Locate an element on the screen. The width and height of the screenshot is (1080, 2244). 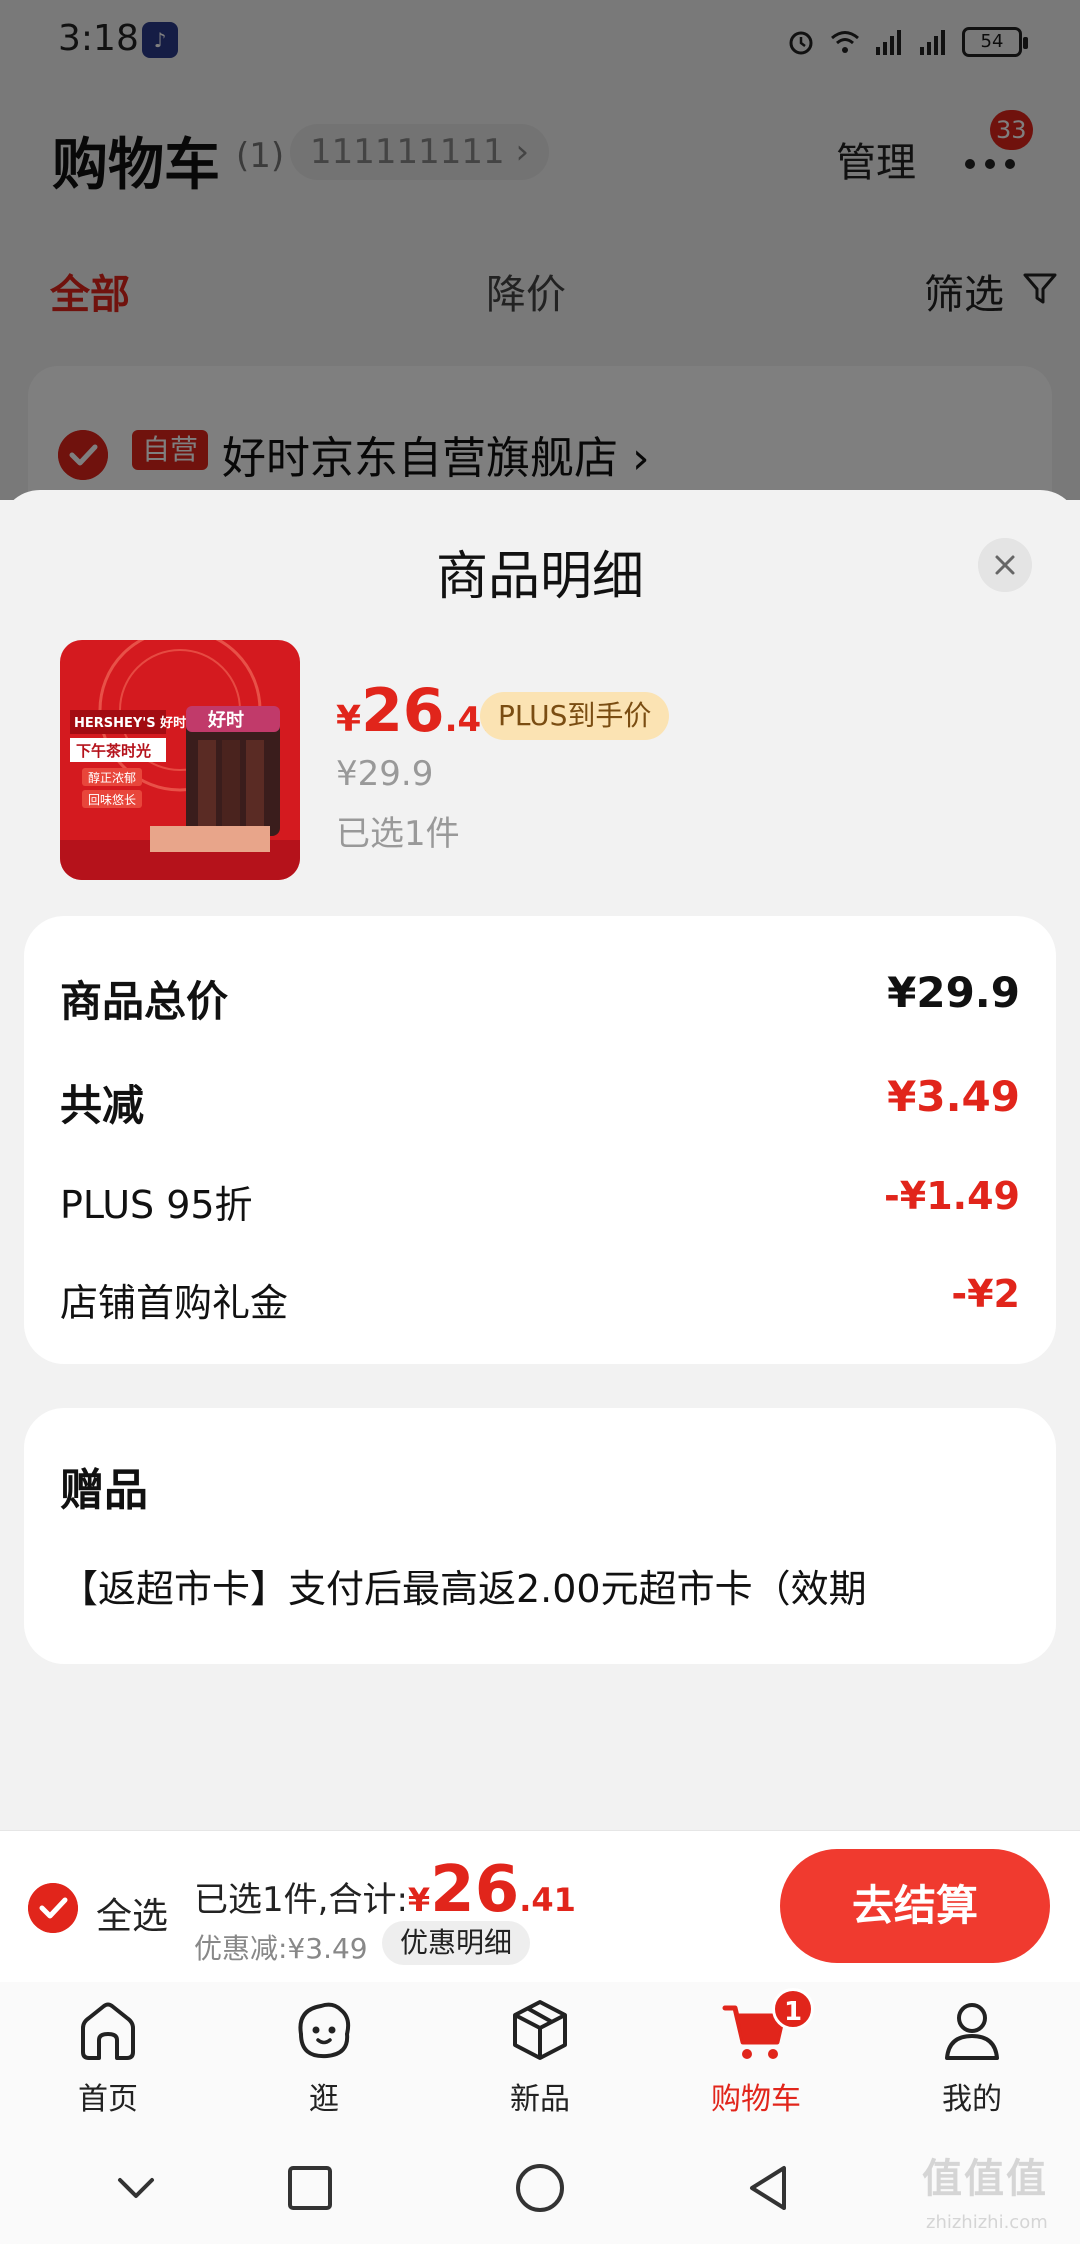
checkout-total: 已选1件,合计: ¥ 26 .41 is located at coordinates (385, 1890).